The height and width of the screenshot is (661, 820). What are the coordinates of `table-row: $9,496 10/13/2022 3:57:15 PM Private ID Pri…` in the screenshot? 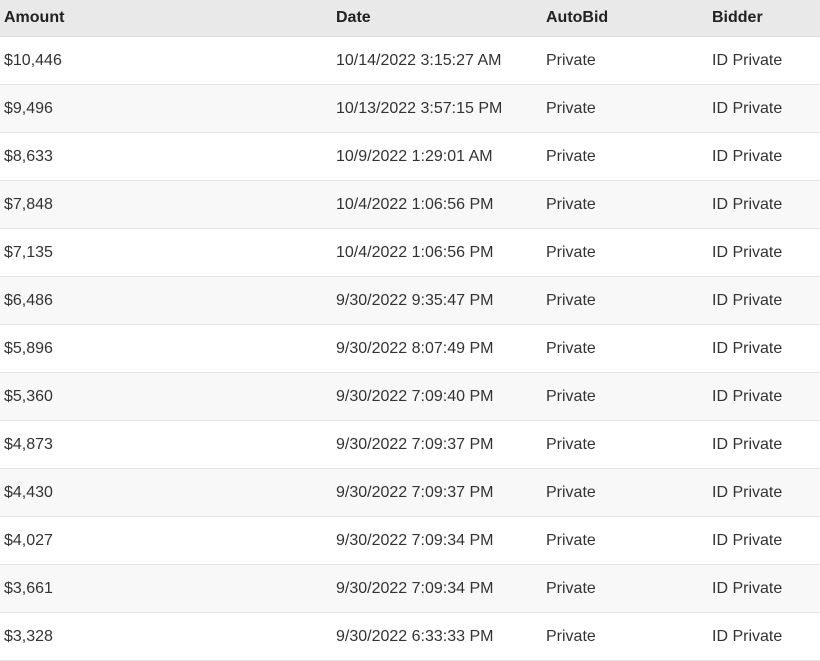 It's located at (410, 108).